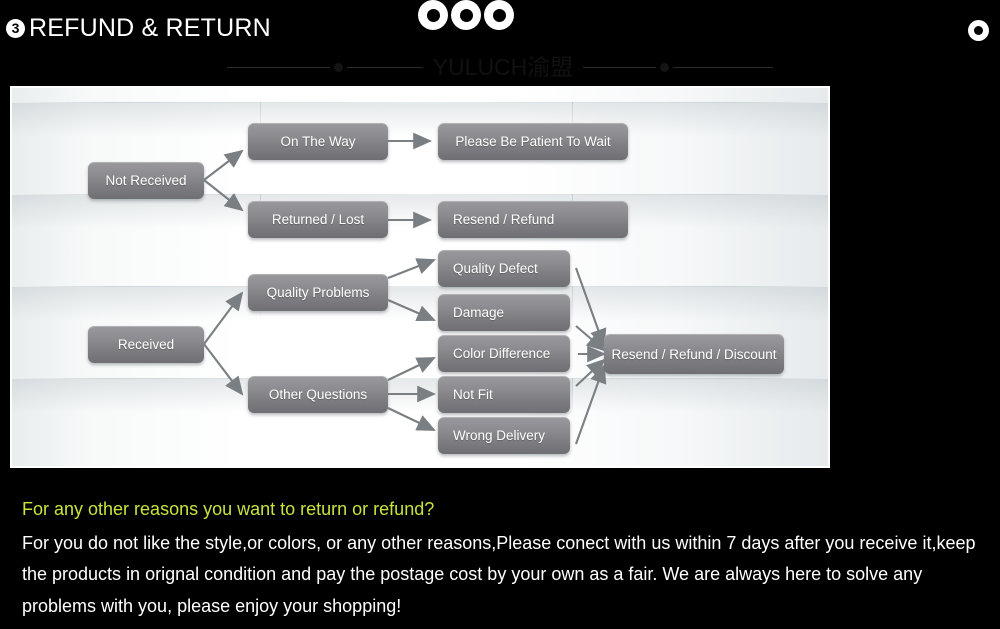 The width and height of the screenshot is (1000, 629). Describe the element at coordinates (479, 312) in the screenshot. I see `node-label: Damage` at that location.